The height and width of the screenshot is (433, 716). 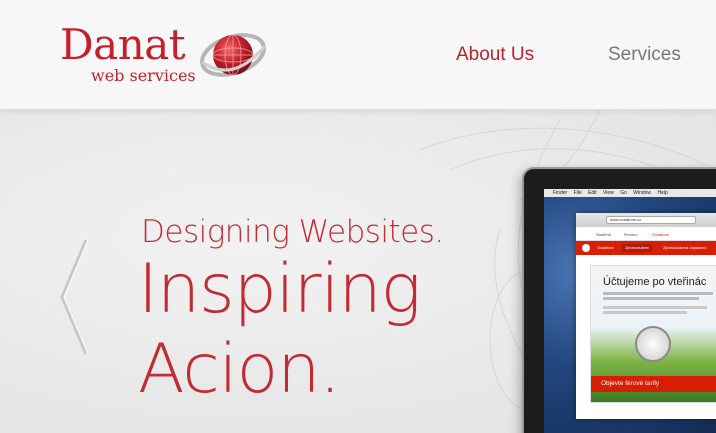 What do you see at coordinates (651, 220) in the screenshot?
I see `url-field: www.vodafone.cz` at bounding box center [651, 220].